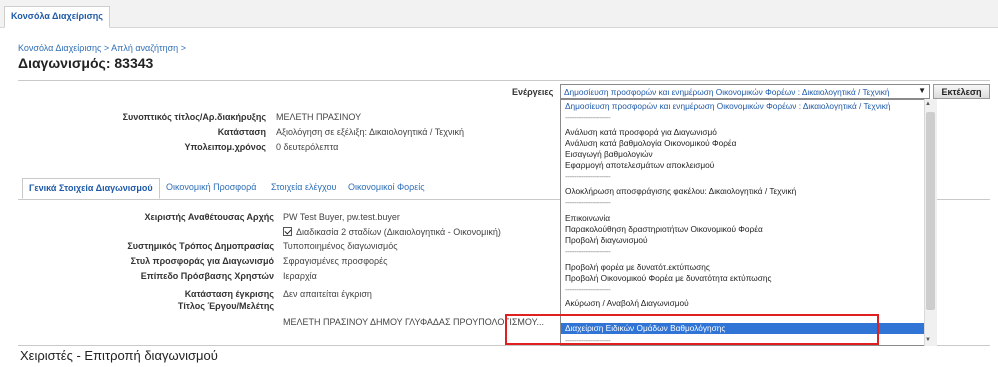 The image size is (998, 367). I want to click on manager-value: PW Test Buyer, pw.test.buyer, so click(341, 217).